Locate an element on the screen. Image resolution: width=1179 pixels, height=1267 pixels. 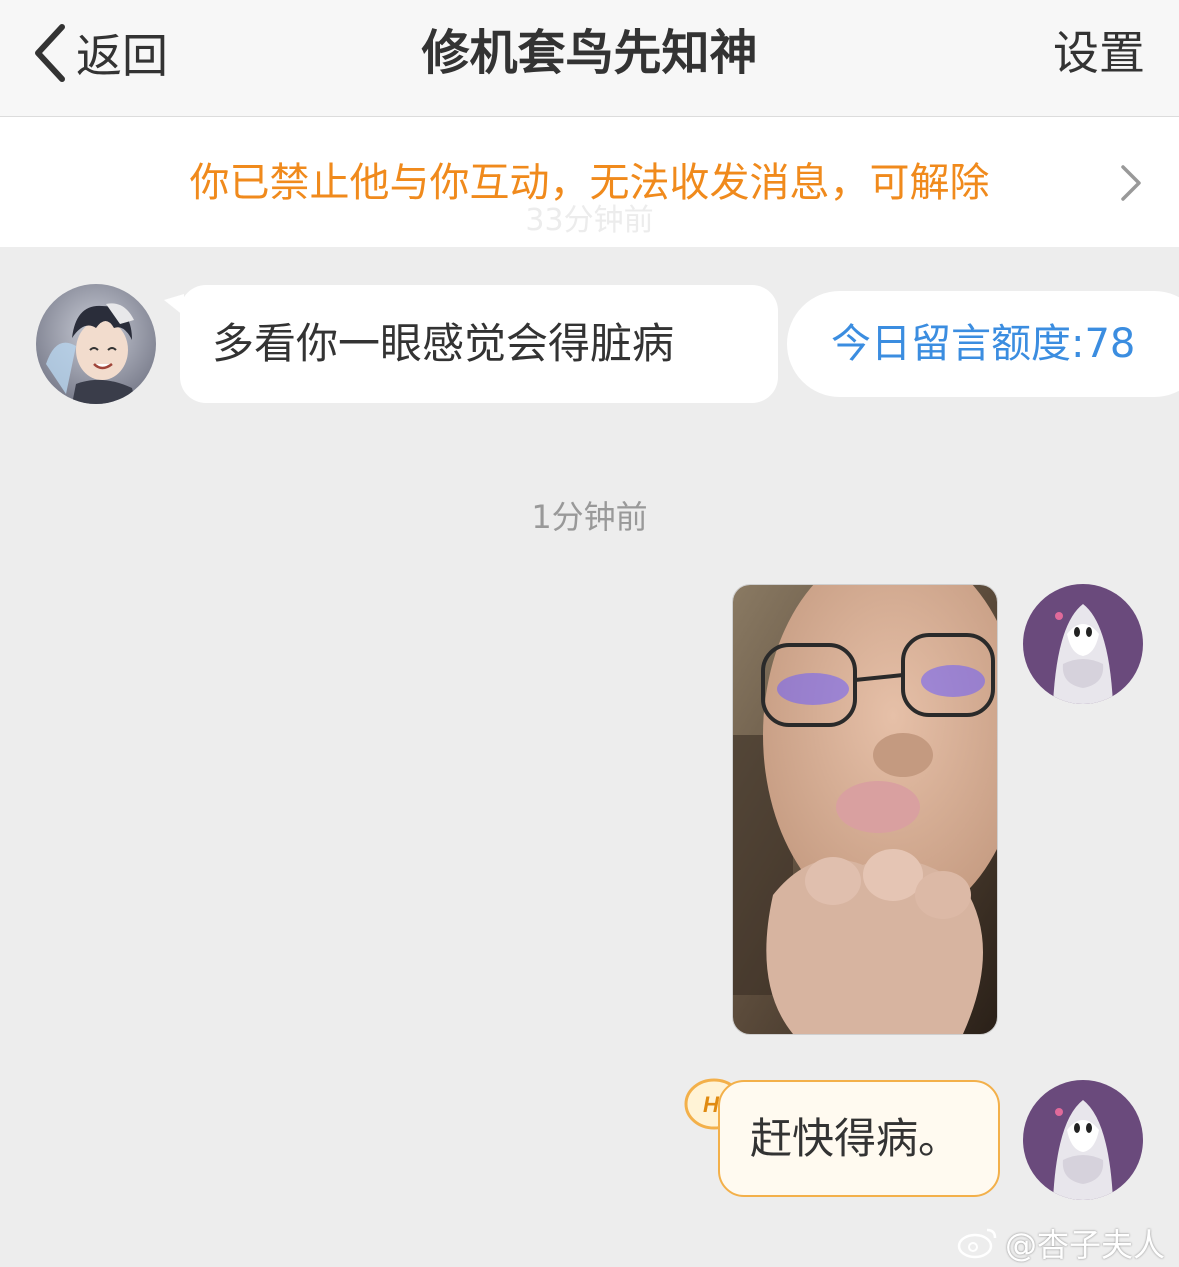
back-button: 返回 is located at coordinates (99, 53).